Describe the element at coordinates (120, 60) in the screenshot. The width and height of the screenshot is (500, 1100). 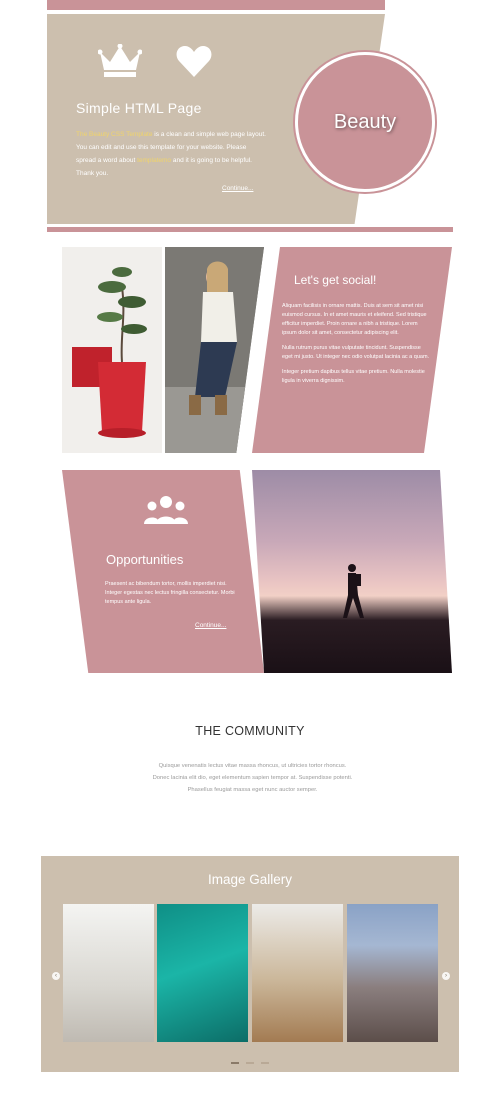
I see `crown-icon` at that location.